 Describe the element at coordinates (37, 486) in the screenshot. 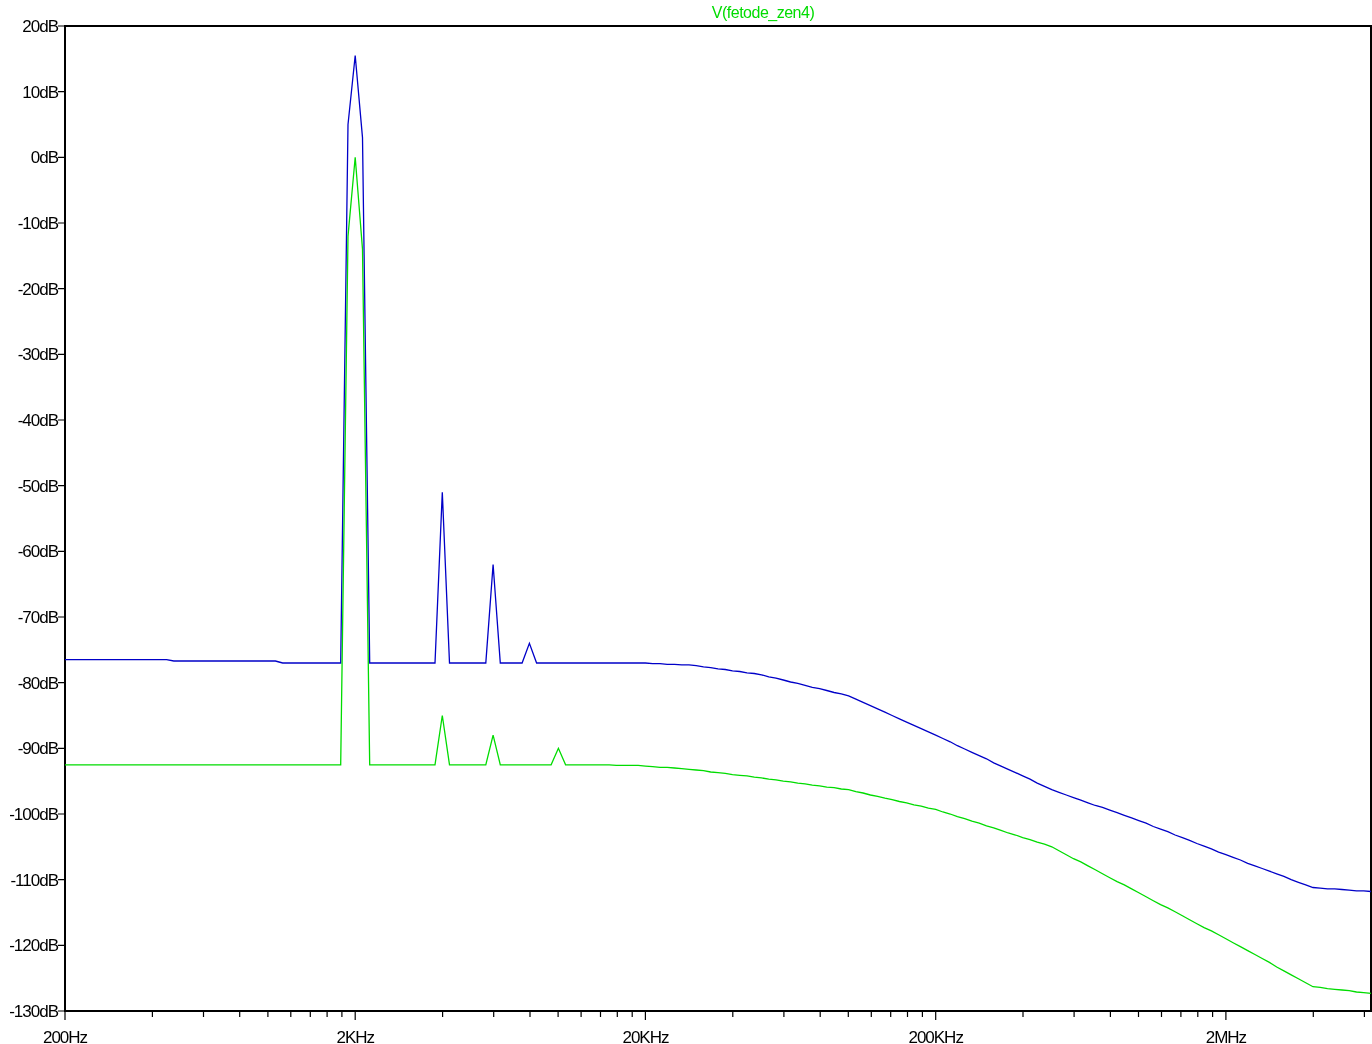

I see `y-axis-label: -50dB` at that location.